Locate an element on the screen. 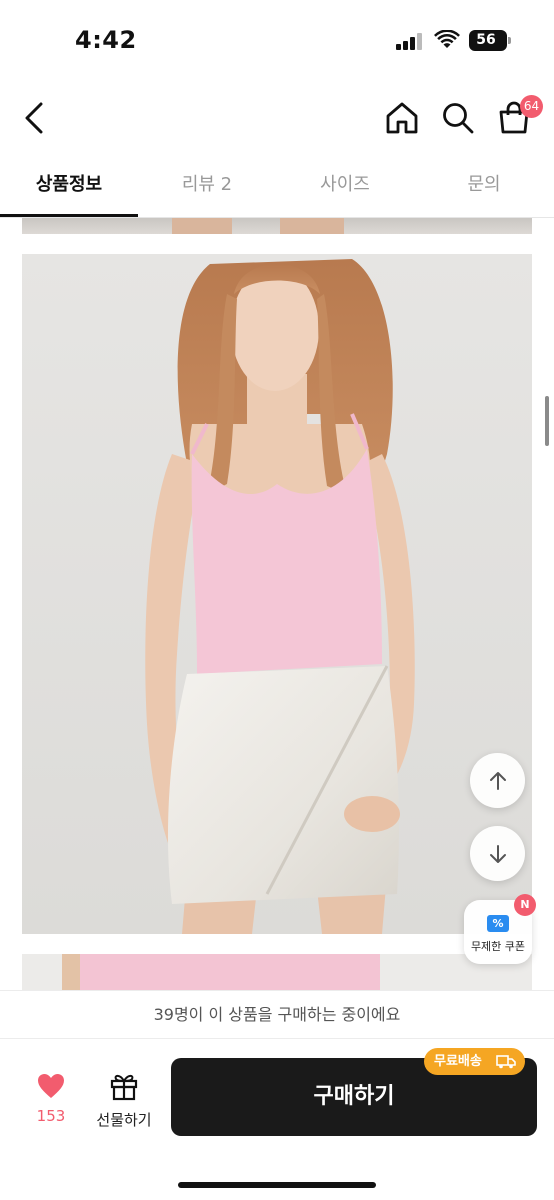 Image resolution: width=554 pixels, height=1200 pixels. home-indicator is located at coordinates (277, 1185).